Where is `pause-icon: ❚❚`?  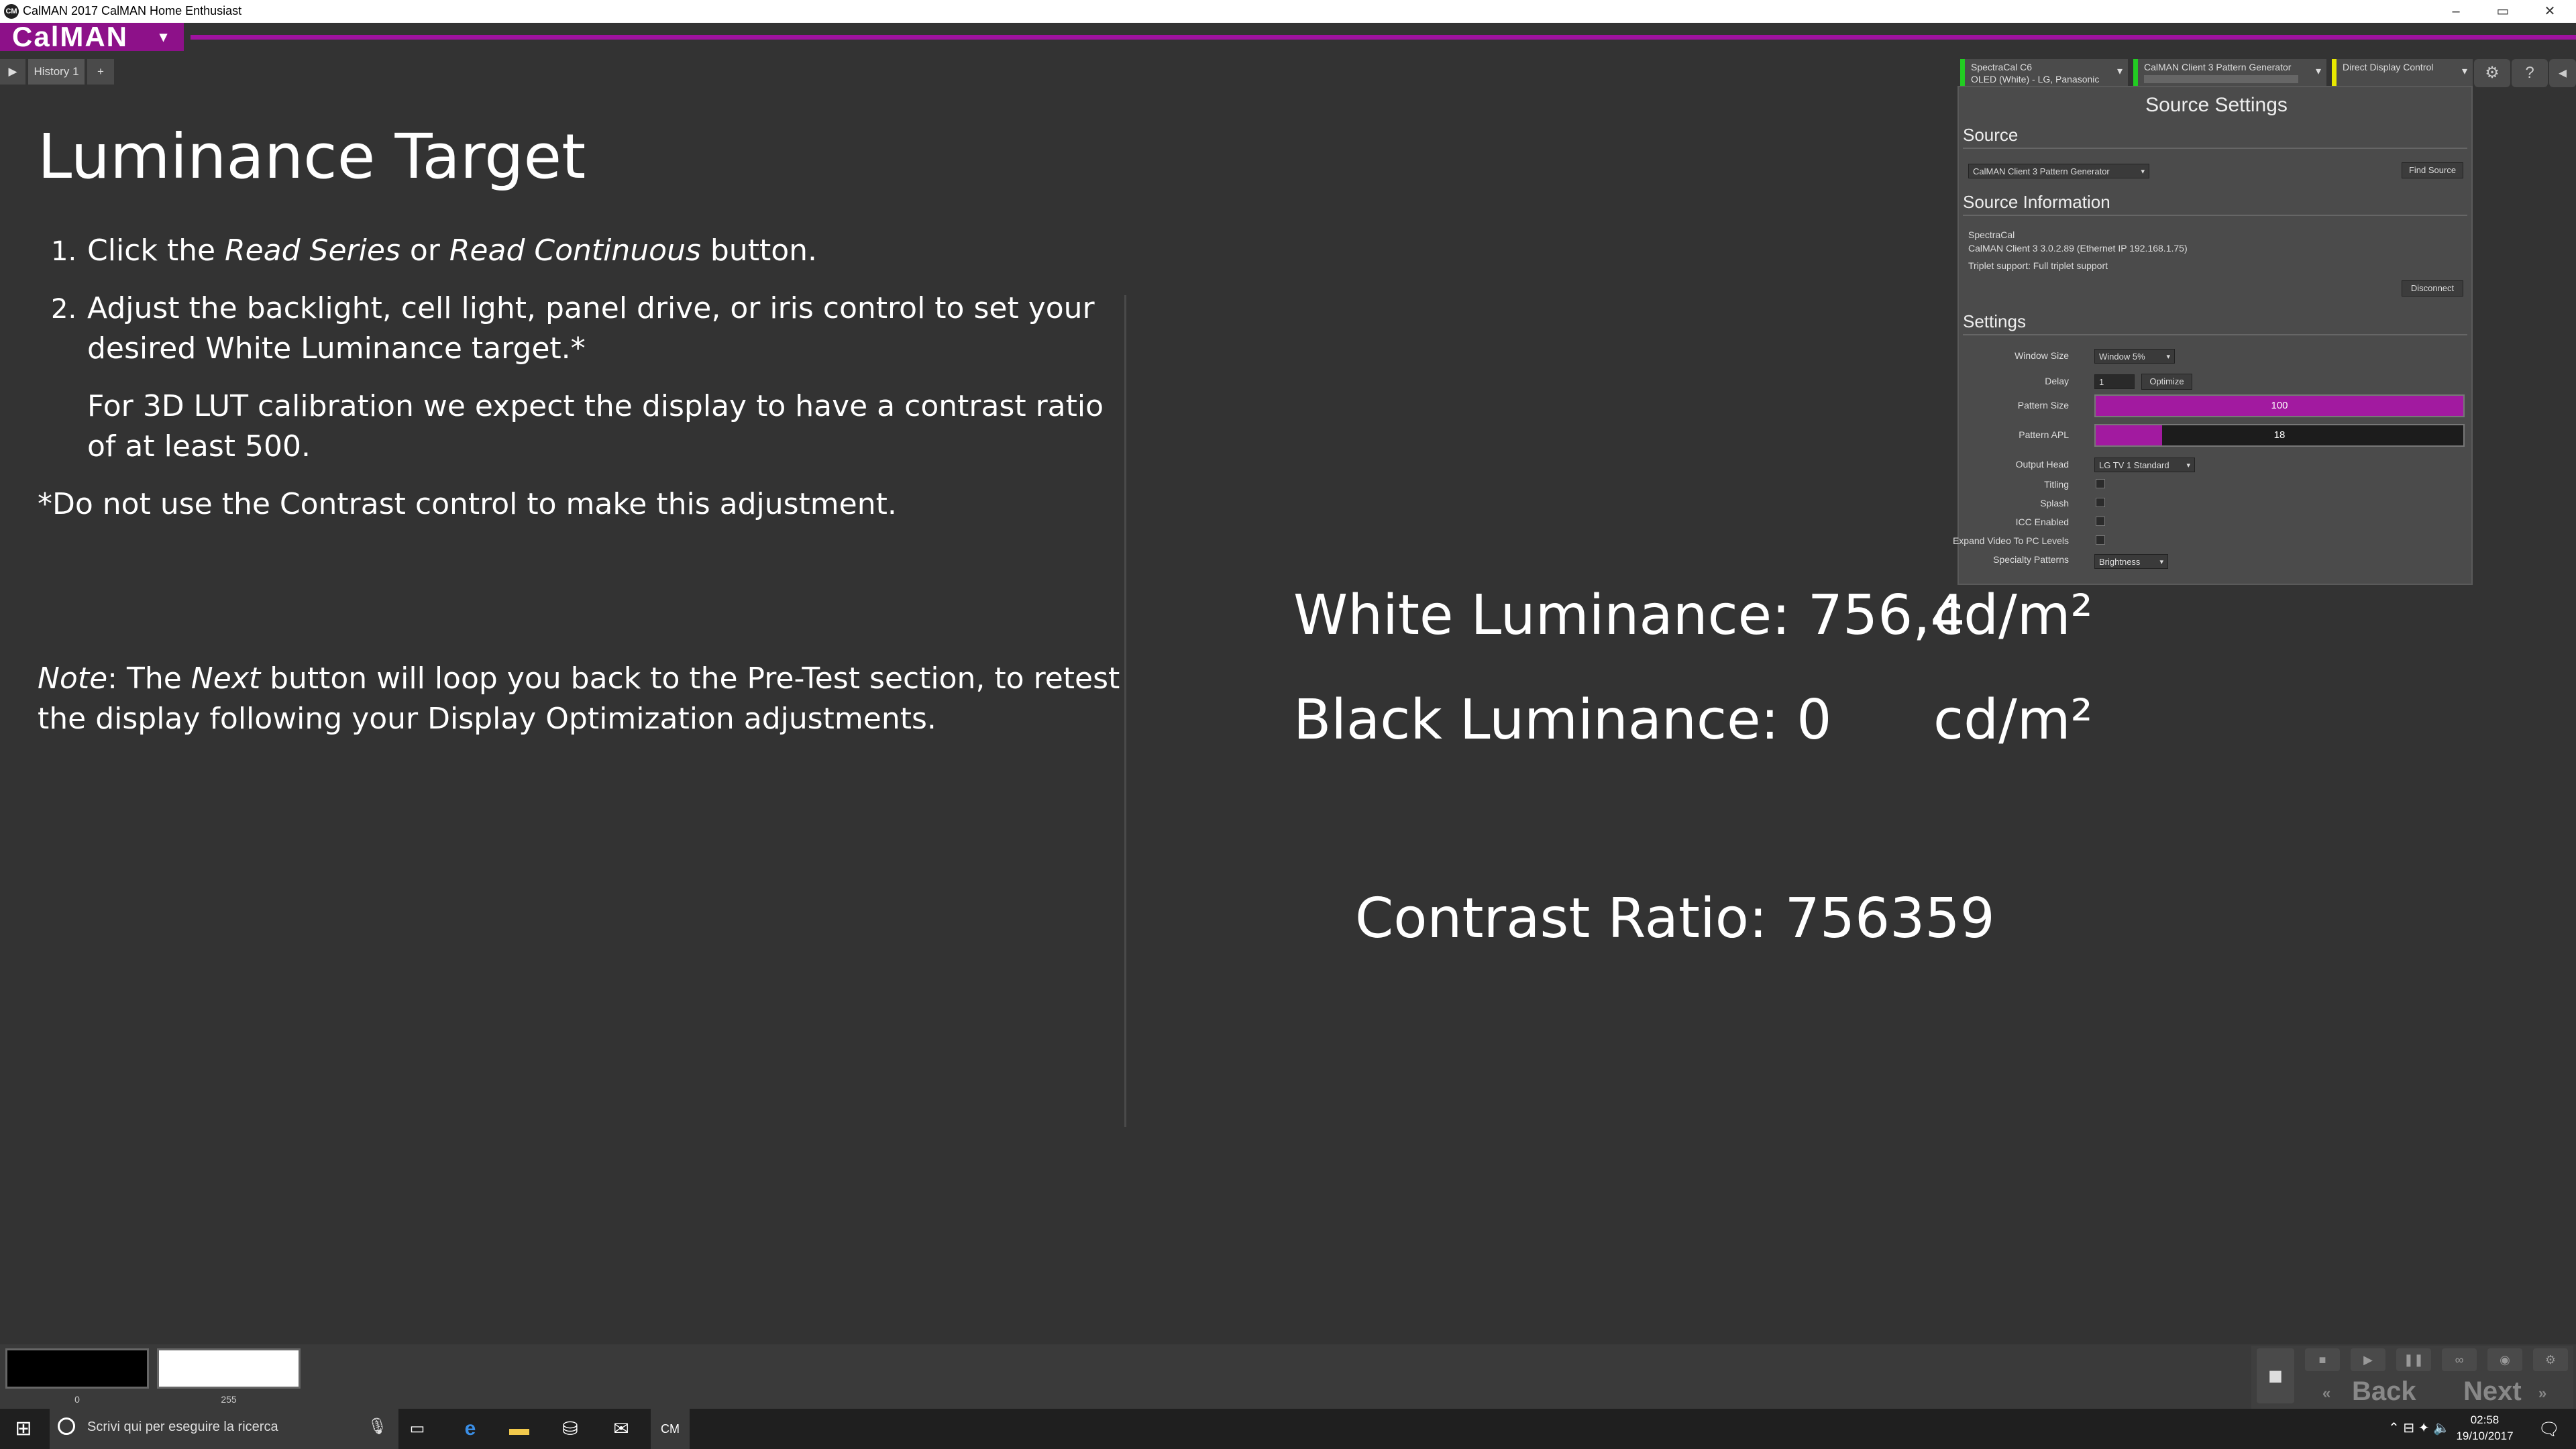 pause-icon: ❚❚ is located at coordinates (2413, 1359).